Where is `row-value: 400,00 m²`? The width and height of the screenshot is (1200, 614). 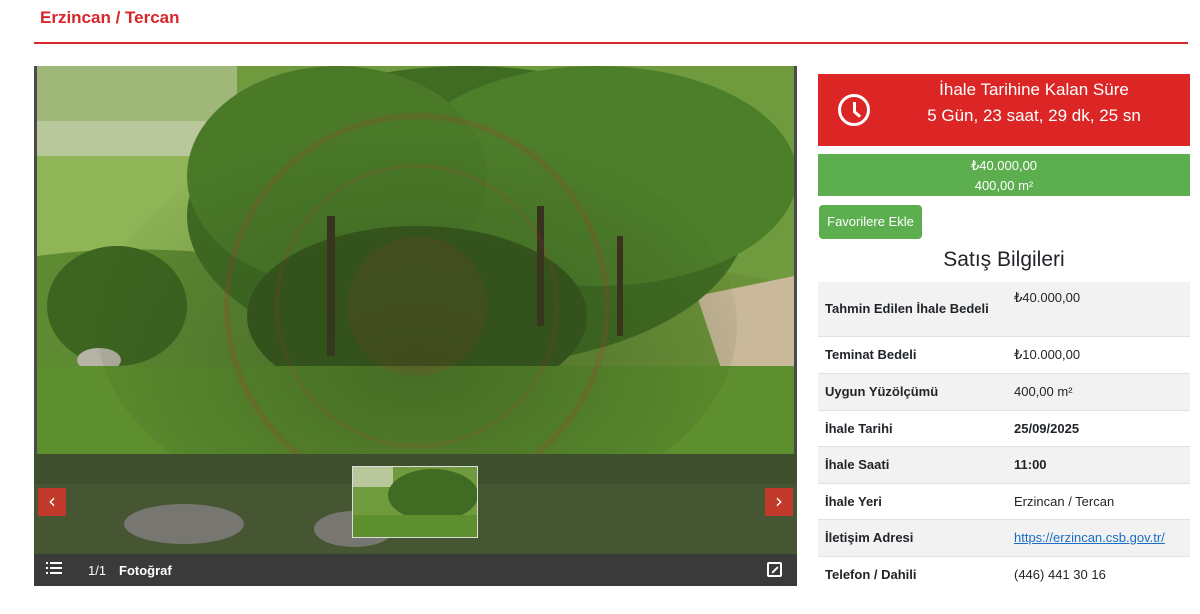 row-value: 400,00 m² is located at coordinates (1098, 391).